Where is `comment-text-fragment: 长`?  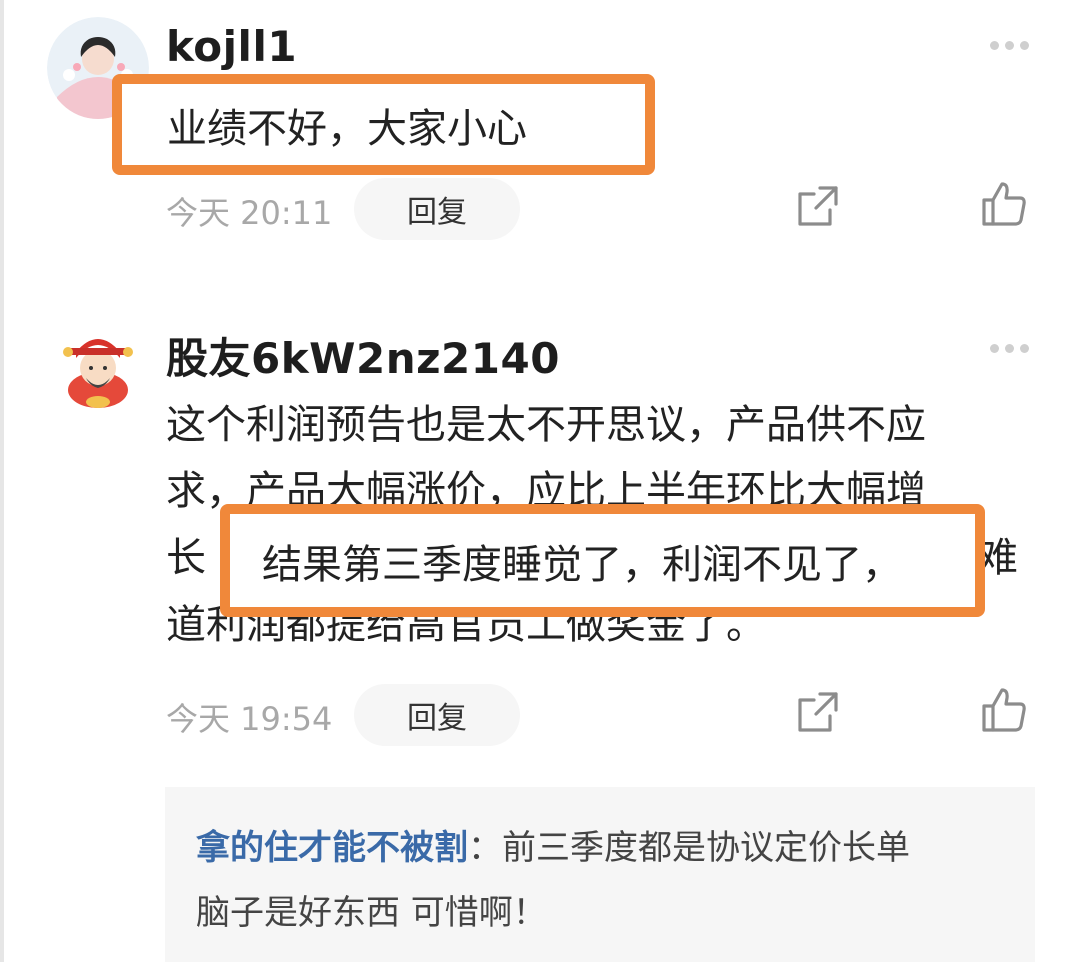 comment-text-fragment: 长 is located at coordinates (186, 558).